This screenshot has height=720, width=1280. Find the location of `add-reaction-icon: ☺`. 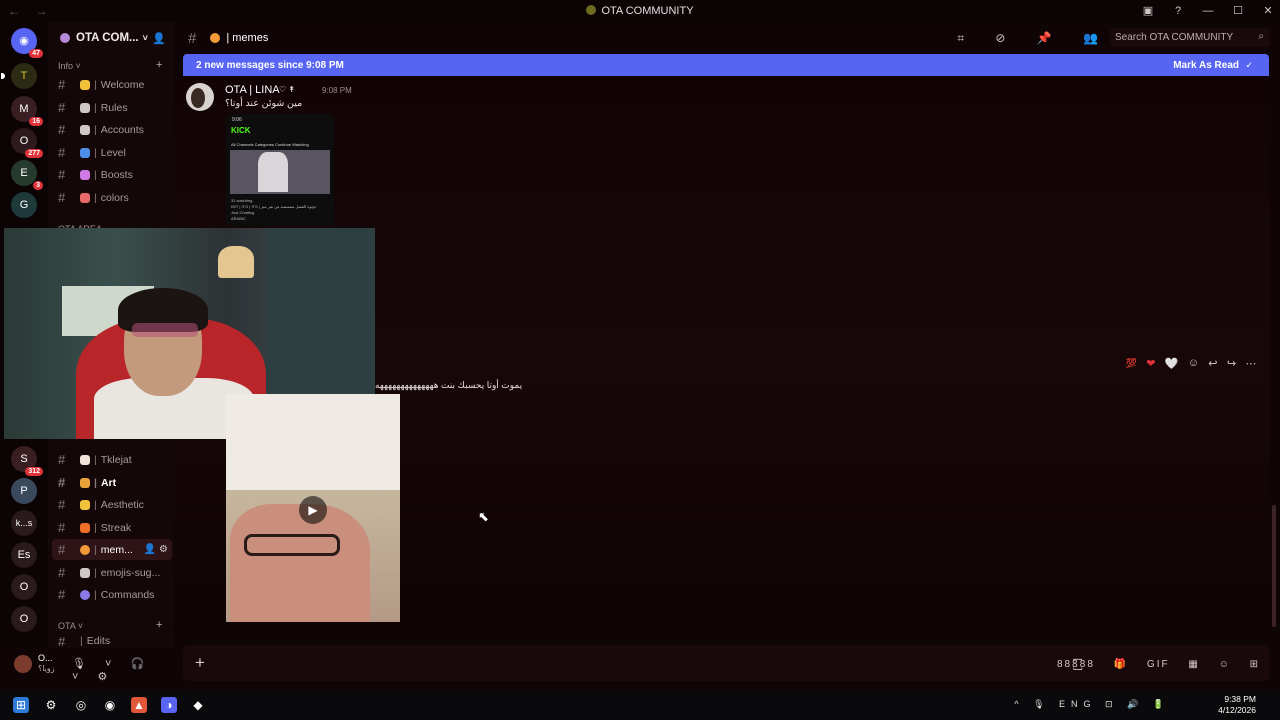

add-reaction-icon: ☺ is located at coordinates (1193, 363).